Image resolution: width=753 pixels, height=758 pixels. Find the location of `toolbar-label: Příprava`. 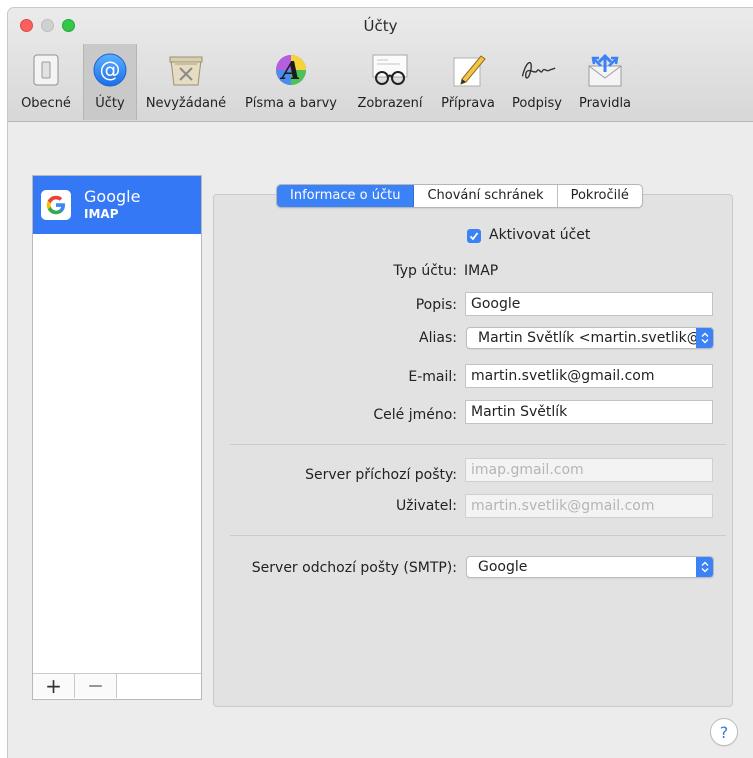

toolbar-label: Příprava is located at coordinates (468, 103).